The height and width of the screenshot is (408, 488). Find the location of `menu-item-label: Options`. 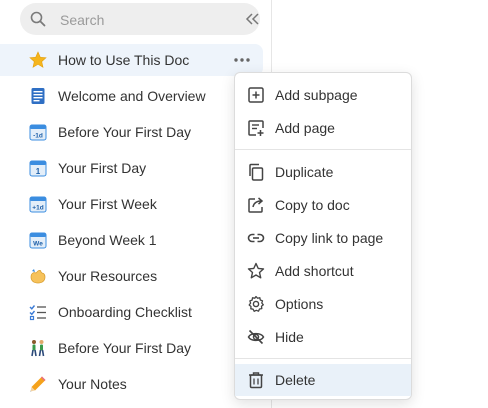

menu-item-label: Options is located at coordinates (299, 304).